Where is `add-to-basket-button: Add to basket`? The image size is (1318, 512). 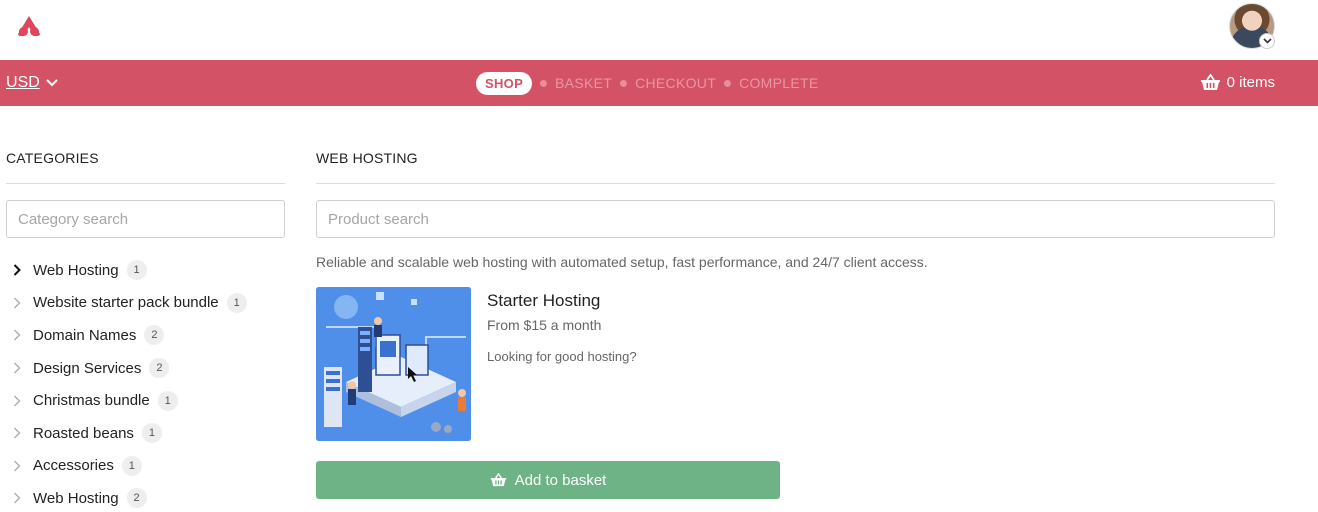
add-to-basket-button: Add to basket is located at coordinates (548, 480).